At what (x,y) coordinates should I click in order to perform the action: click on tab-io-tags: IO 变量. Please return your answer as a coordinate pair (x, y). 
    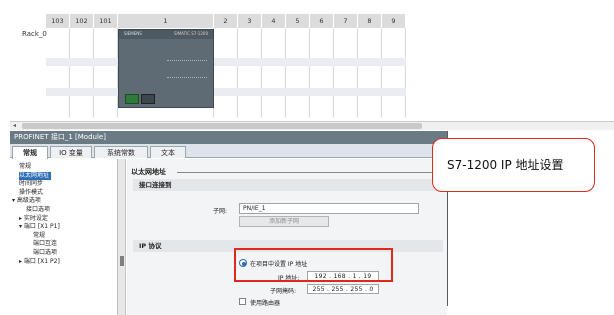
    Looking at the image, I should click on (71, 152).